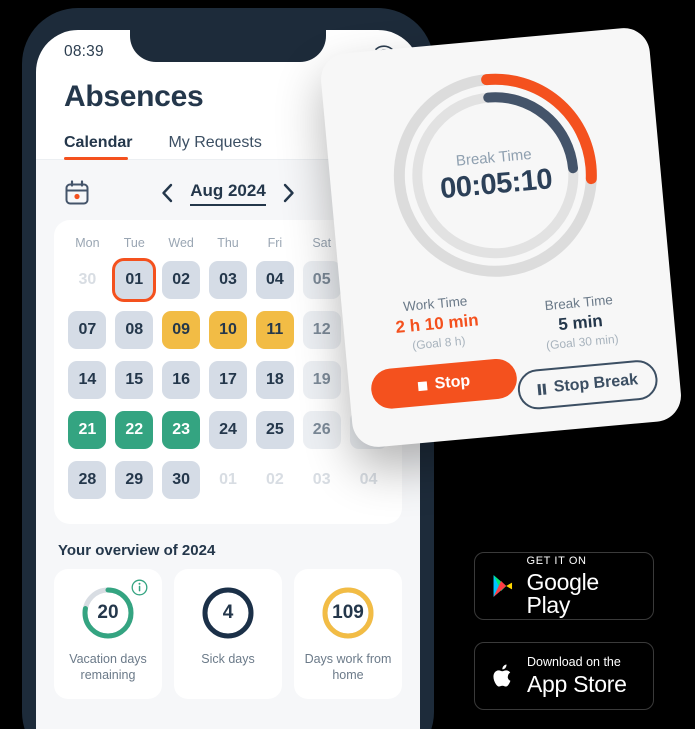 This screenshot has height=729, width=695. Describe the element at coordinates (98, 147) in the screenshot. I see `tab-calendar: Calendar` at that location.